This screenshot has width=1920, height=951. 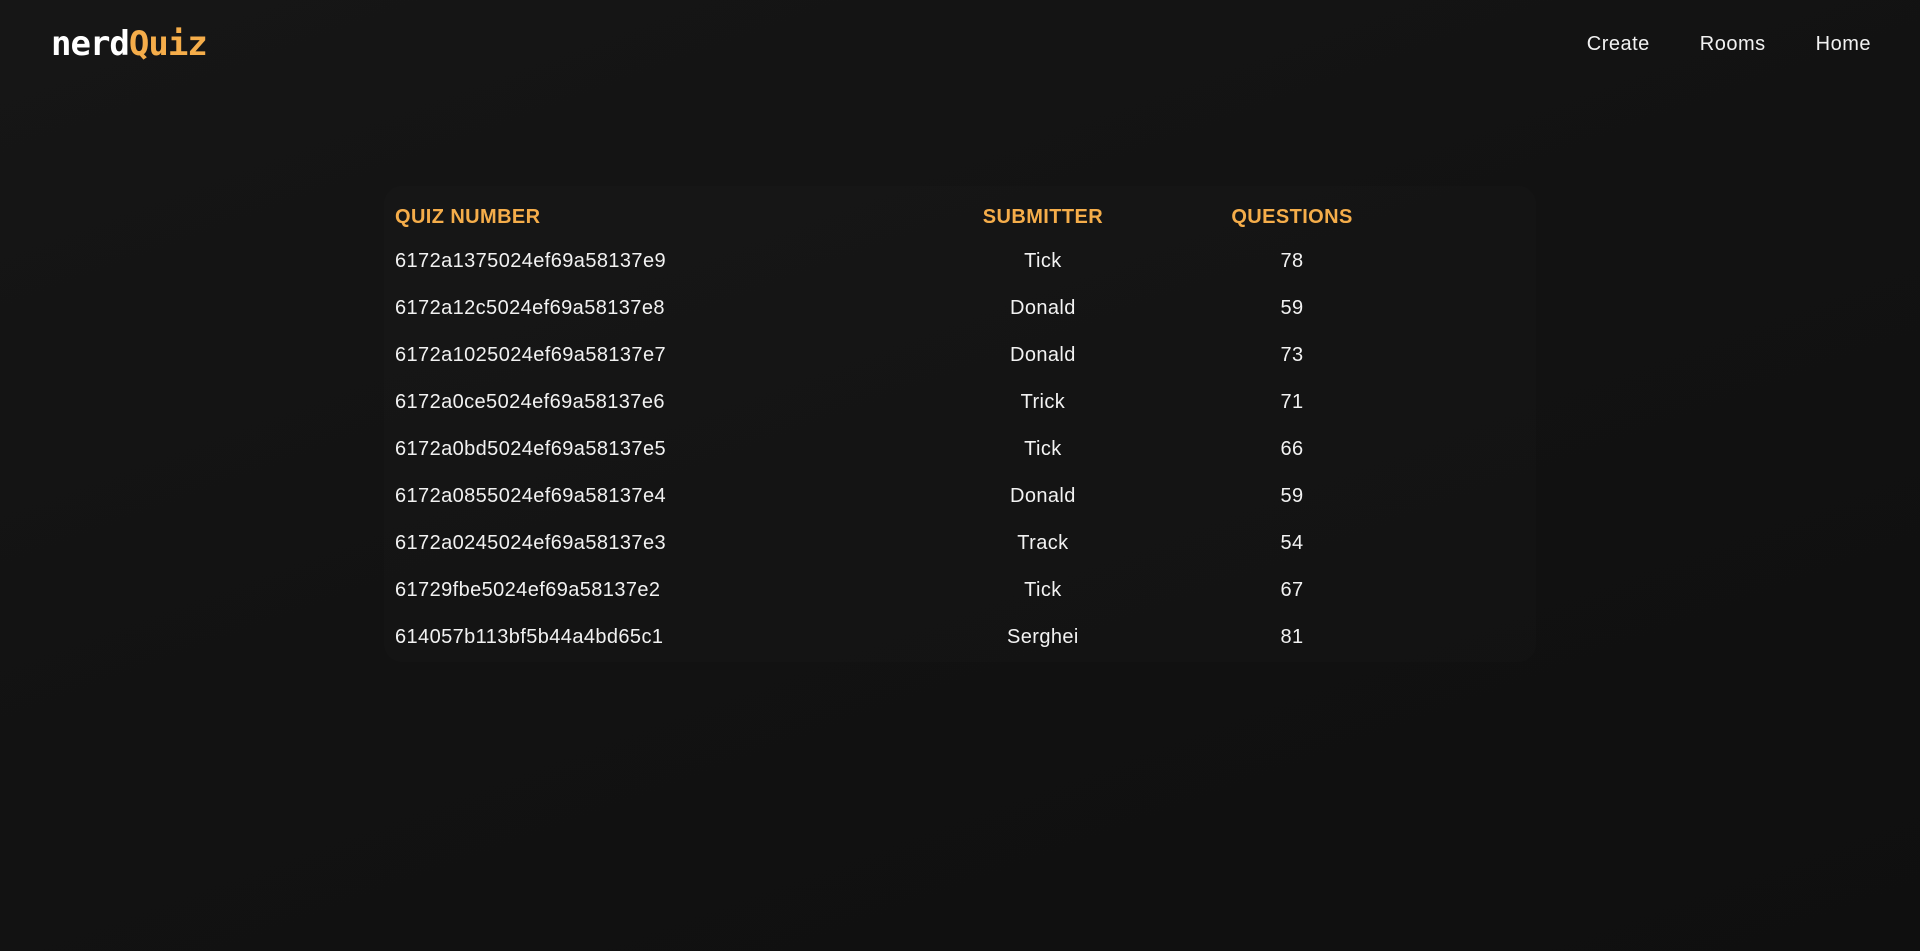 I want to click on quiz-number-cell: 61729fbe5024ef69a58137e2, so click(x=528, y=590).